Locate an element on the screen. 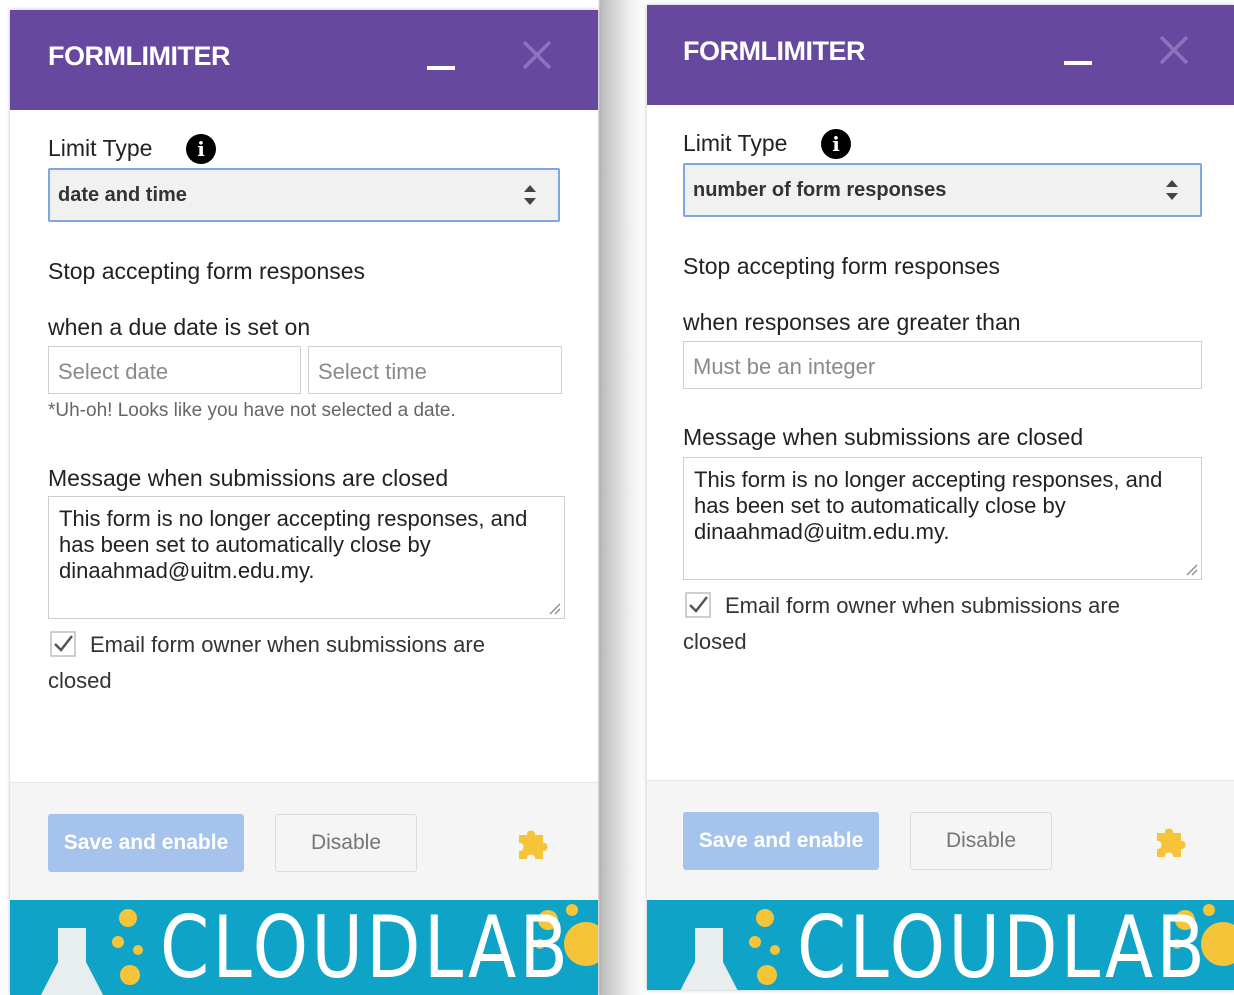 The image size is (1234, 995). limit-type-value: date and time is located at coordinates (122, 195).